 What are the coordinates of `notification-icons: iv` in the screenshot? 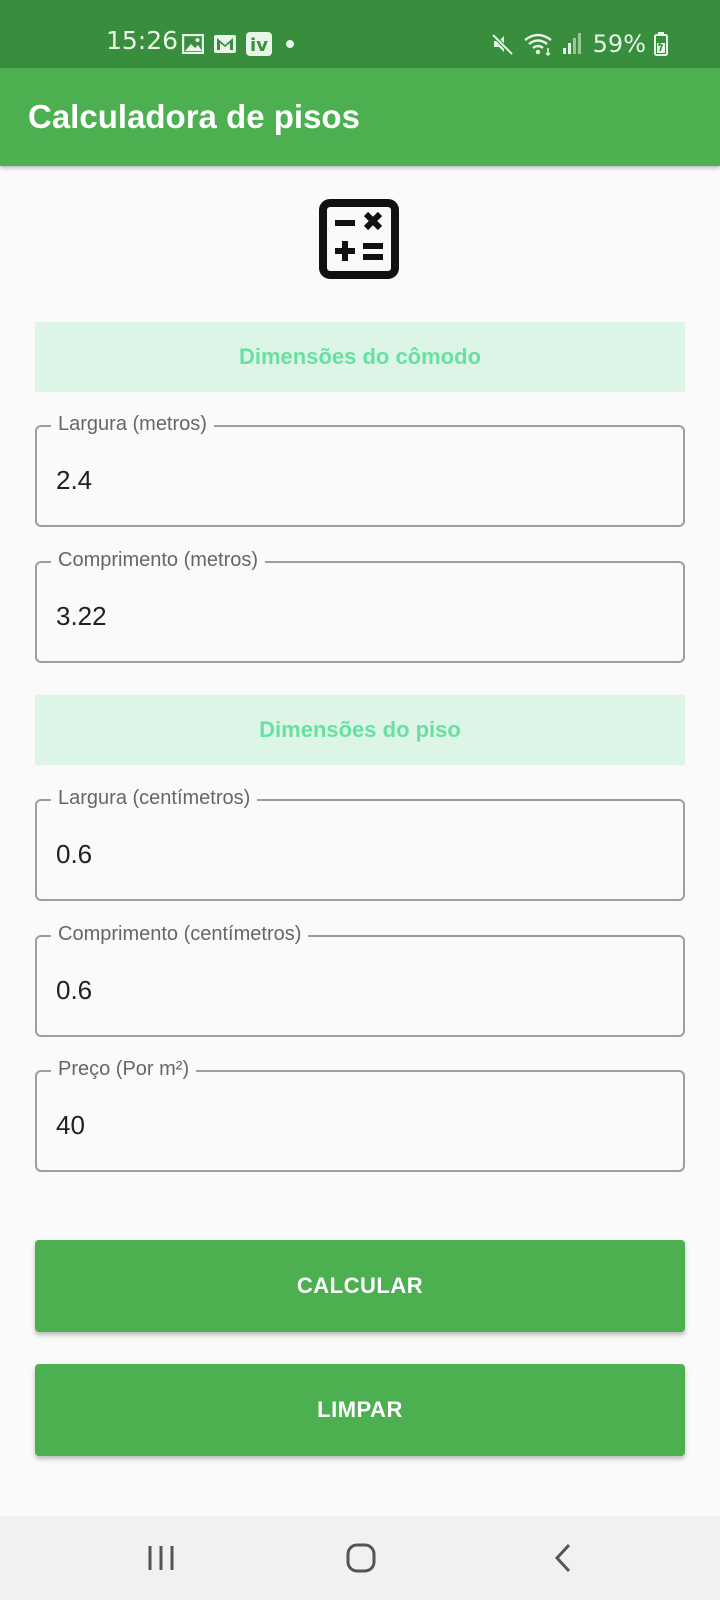 It's located at (240, 44).